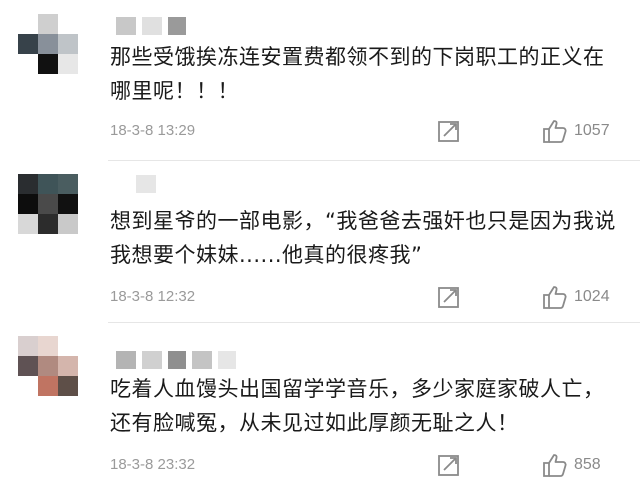 The height and width of the screenshot is (488, 640). I want to click on like-count: 1024, so click(592, 296).